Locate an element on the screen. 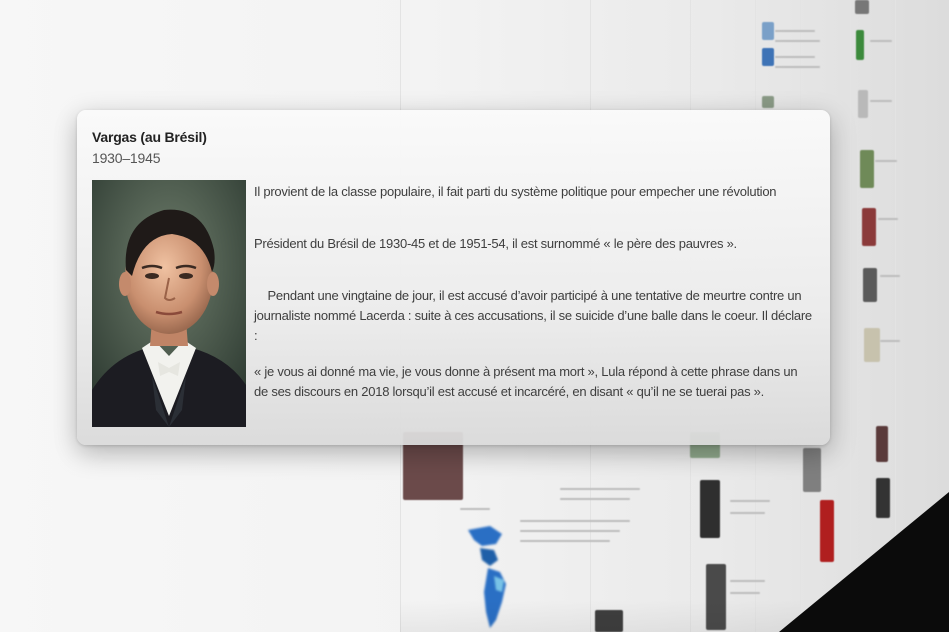 This screenshot has height=632, width=949. event-title: Vargas (au Brésil) is located at coordinates (149, 137).